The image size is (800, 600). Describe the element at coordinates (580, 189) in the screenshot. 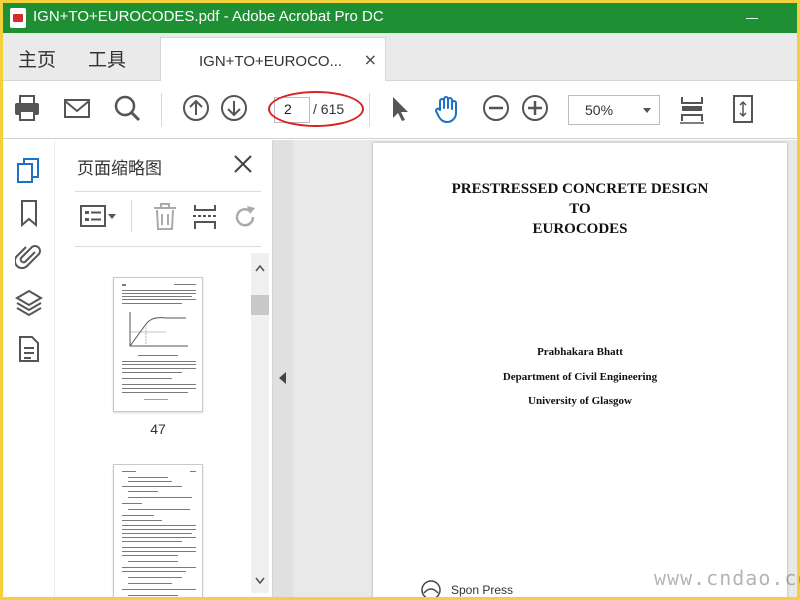

I see `document-title-line: PRESTRESSED CONCRETE DESIGN` at that location.